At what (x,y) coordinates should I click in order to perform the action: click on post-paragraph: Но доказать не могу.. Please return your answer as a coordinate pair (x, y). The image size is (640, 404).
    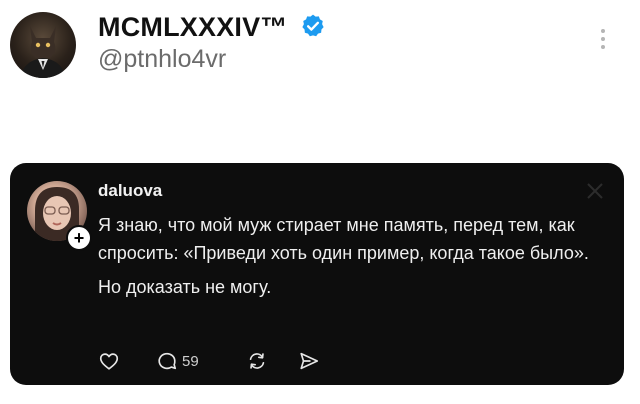
    Looking at the image, I should click on (185, 287).